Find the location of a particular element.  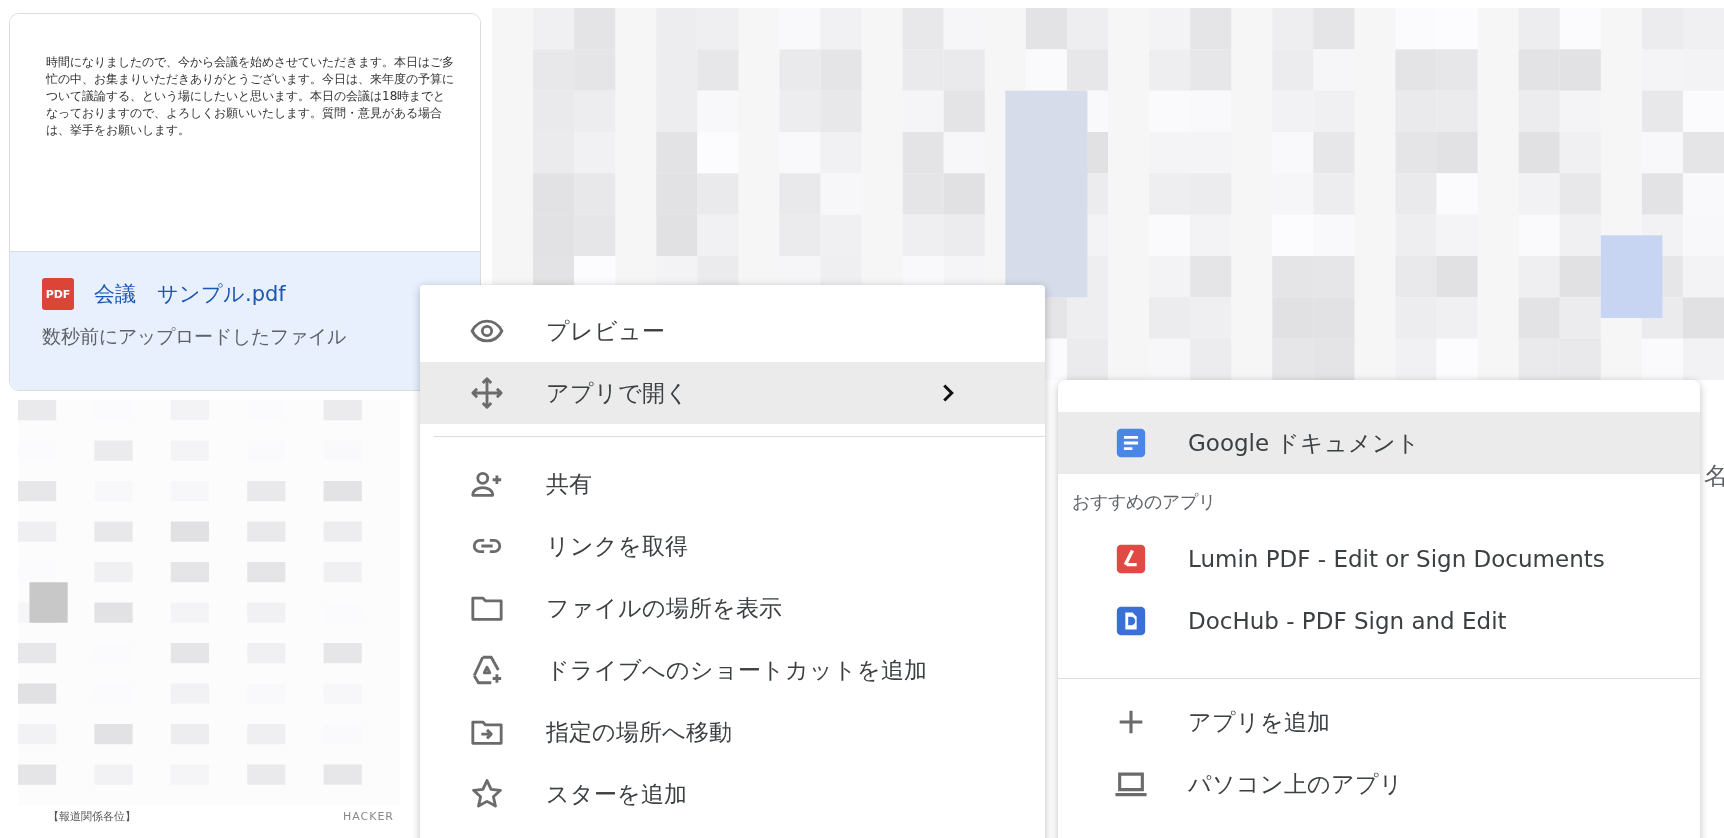

file-card: 【報道関係各位】 HACKER is located at coordinates (209, 619).